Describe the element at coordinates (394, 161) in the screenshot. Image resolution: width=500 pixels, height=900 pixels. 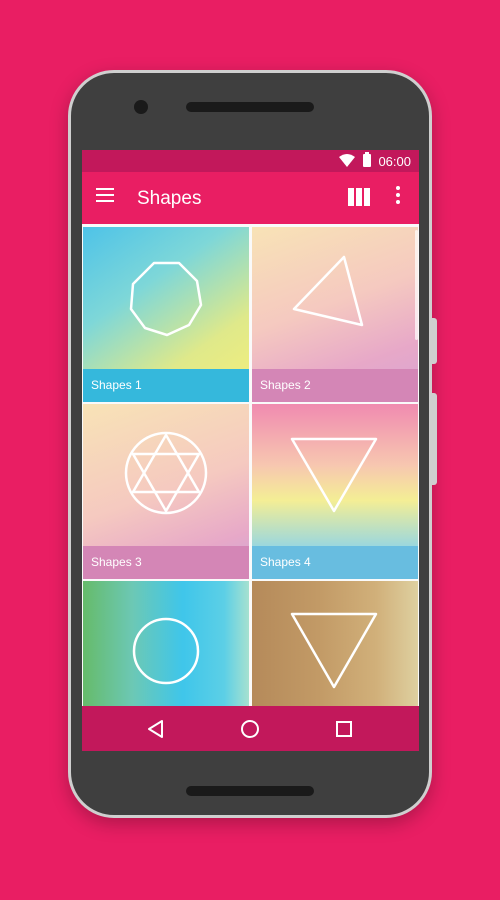
I see `status-time: 06:00` at that location.